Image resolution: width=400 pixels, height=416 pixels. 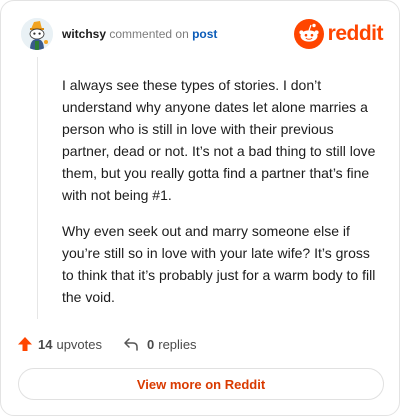 I want to click on reply-count: 0, so click(x=151, y=344).